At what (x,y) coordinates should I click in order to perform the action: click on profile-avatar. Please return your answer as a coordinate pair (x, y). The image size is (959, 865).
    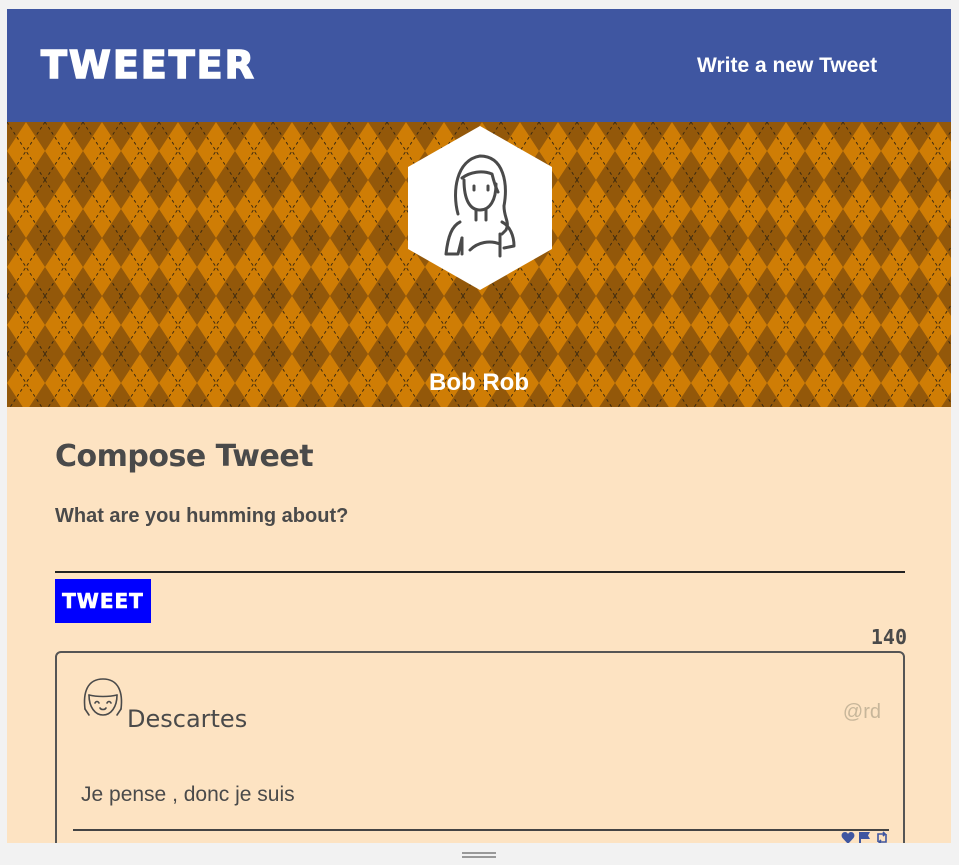
    Looking at the image, I should click on (480, 208).